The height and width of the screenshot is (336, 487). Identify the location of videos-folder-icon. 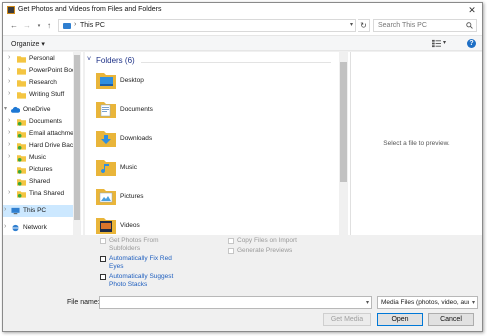
(106, 226).